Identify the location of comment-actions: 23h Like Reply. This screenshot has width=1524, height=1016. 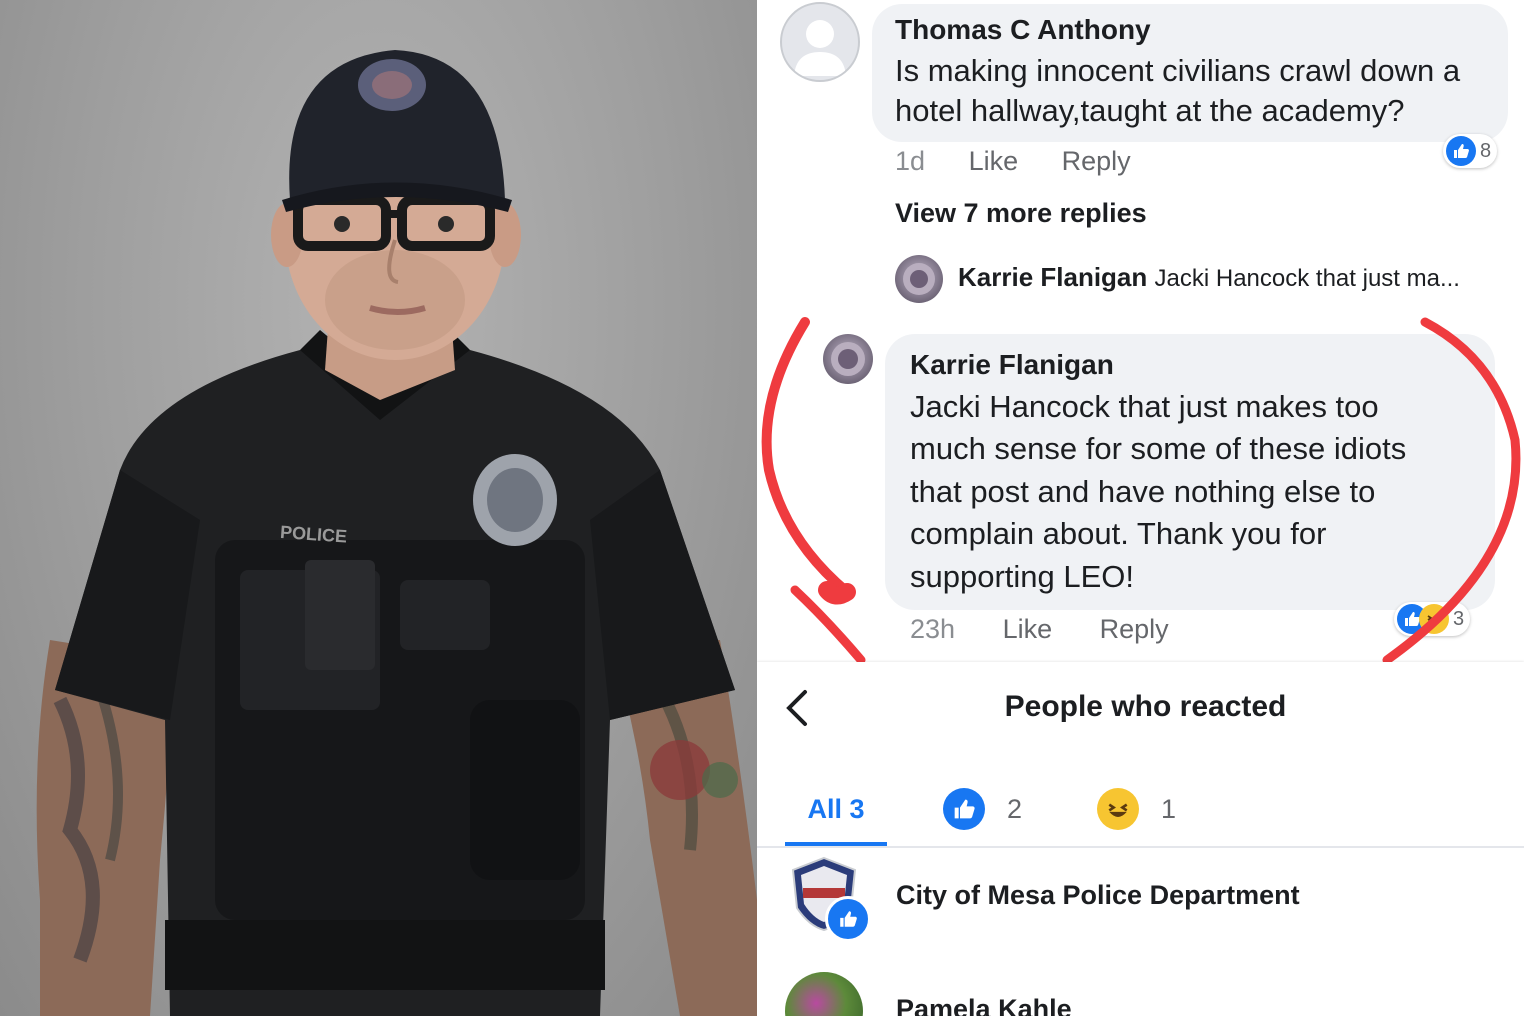
(1039, 629).